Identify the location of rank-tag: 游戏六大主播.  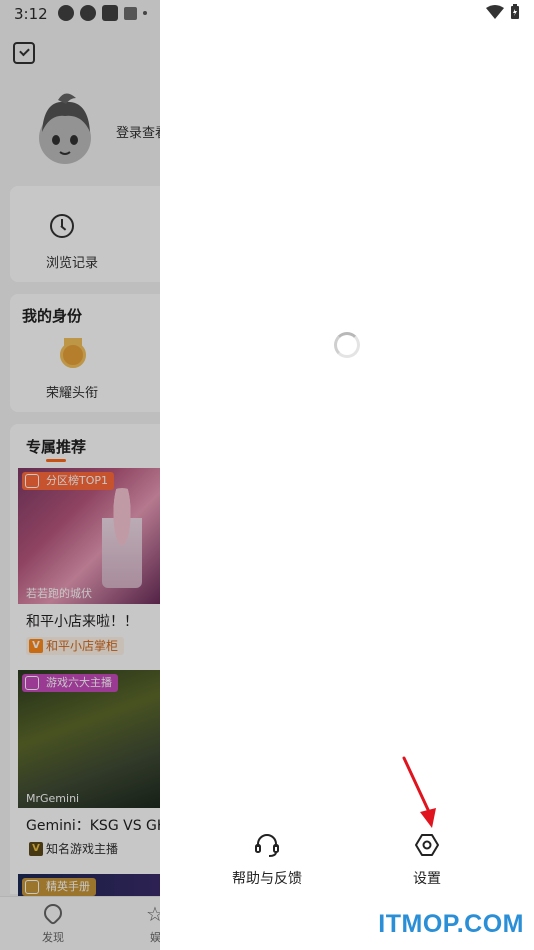
(70, 683).